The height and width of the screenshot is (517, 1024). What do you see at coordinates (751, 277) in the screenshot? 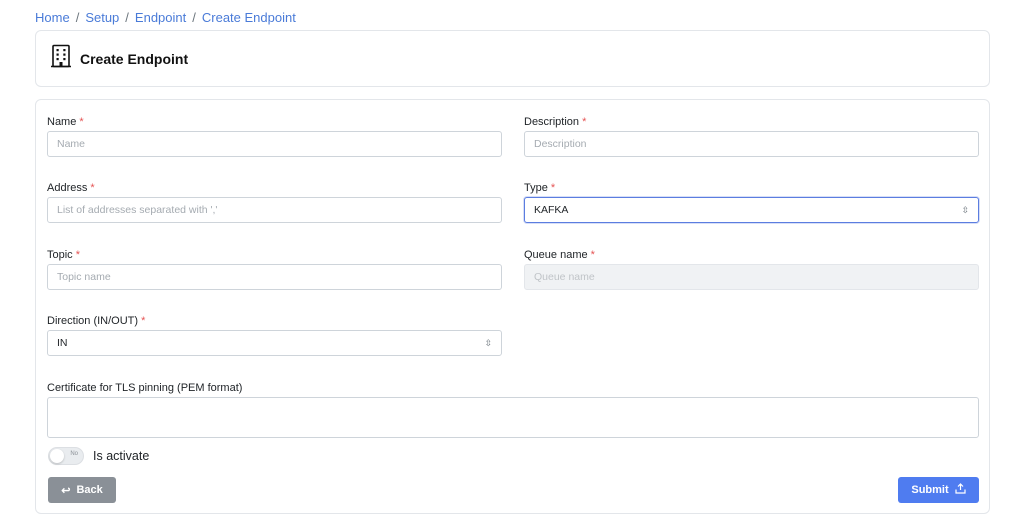
I see `queue-name-input: Queue name` at bounding box center [751, 277].